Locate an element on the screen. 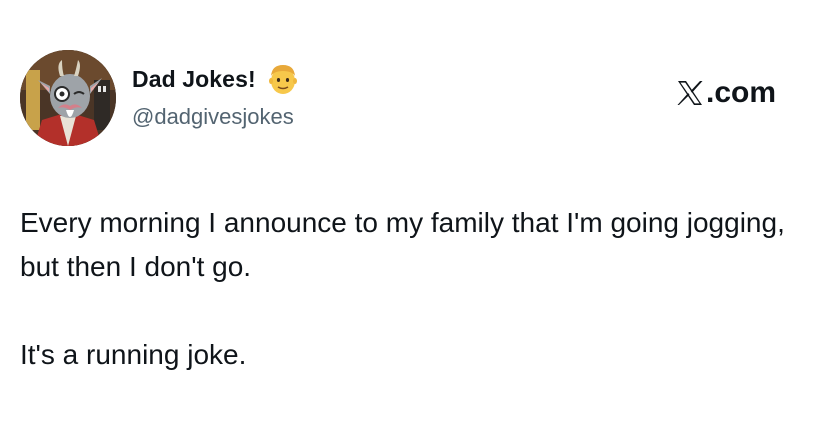 This screenshot has width=828, height=445. avatar is located at coordinates (68, 98).